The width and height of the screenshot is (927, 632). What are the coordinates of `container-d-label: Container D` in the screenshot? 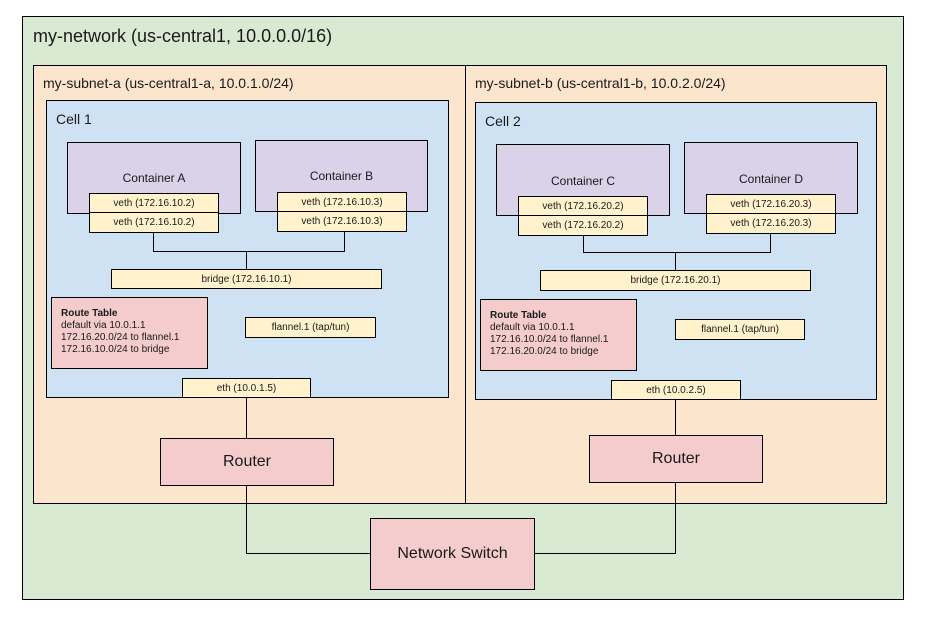 It's located at (771, 179).